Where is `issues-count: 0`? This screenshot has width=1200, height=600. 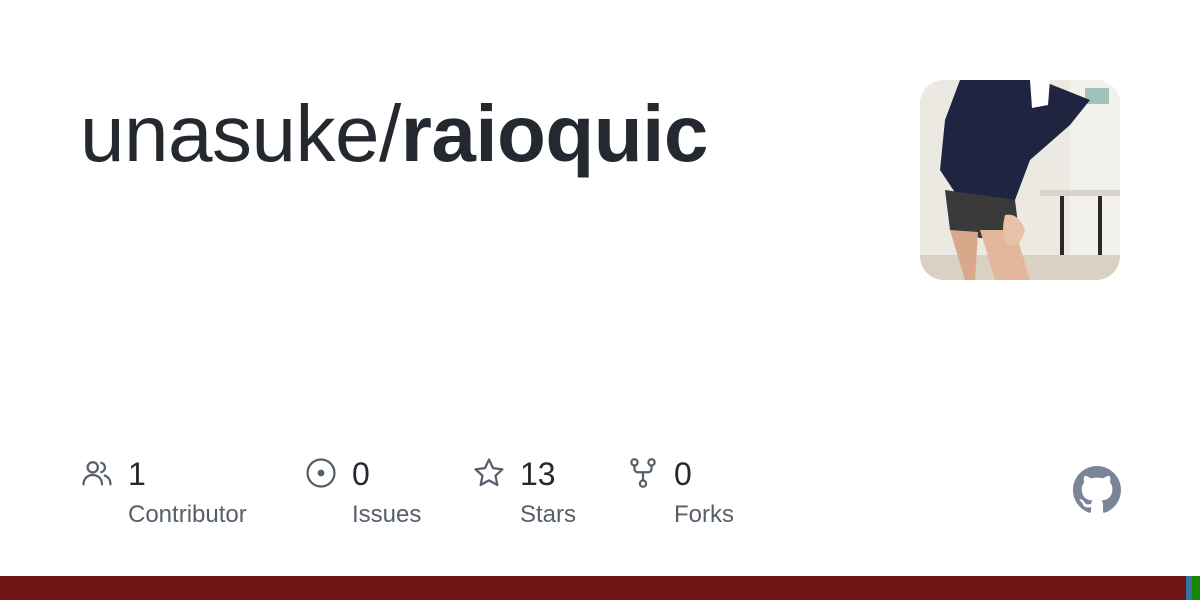
issues-count: 0 is located at coordinates (361, 474).